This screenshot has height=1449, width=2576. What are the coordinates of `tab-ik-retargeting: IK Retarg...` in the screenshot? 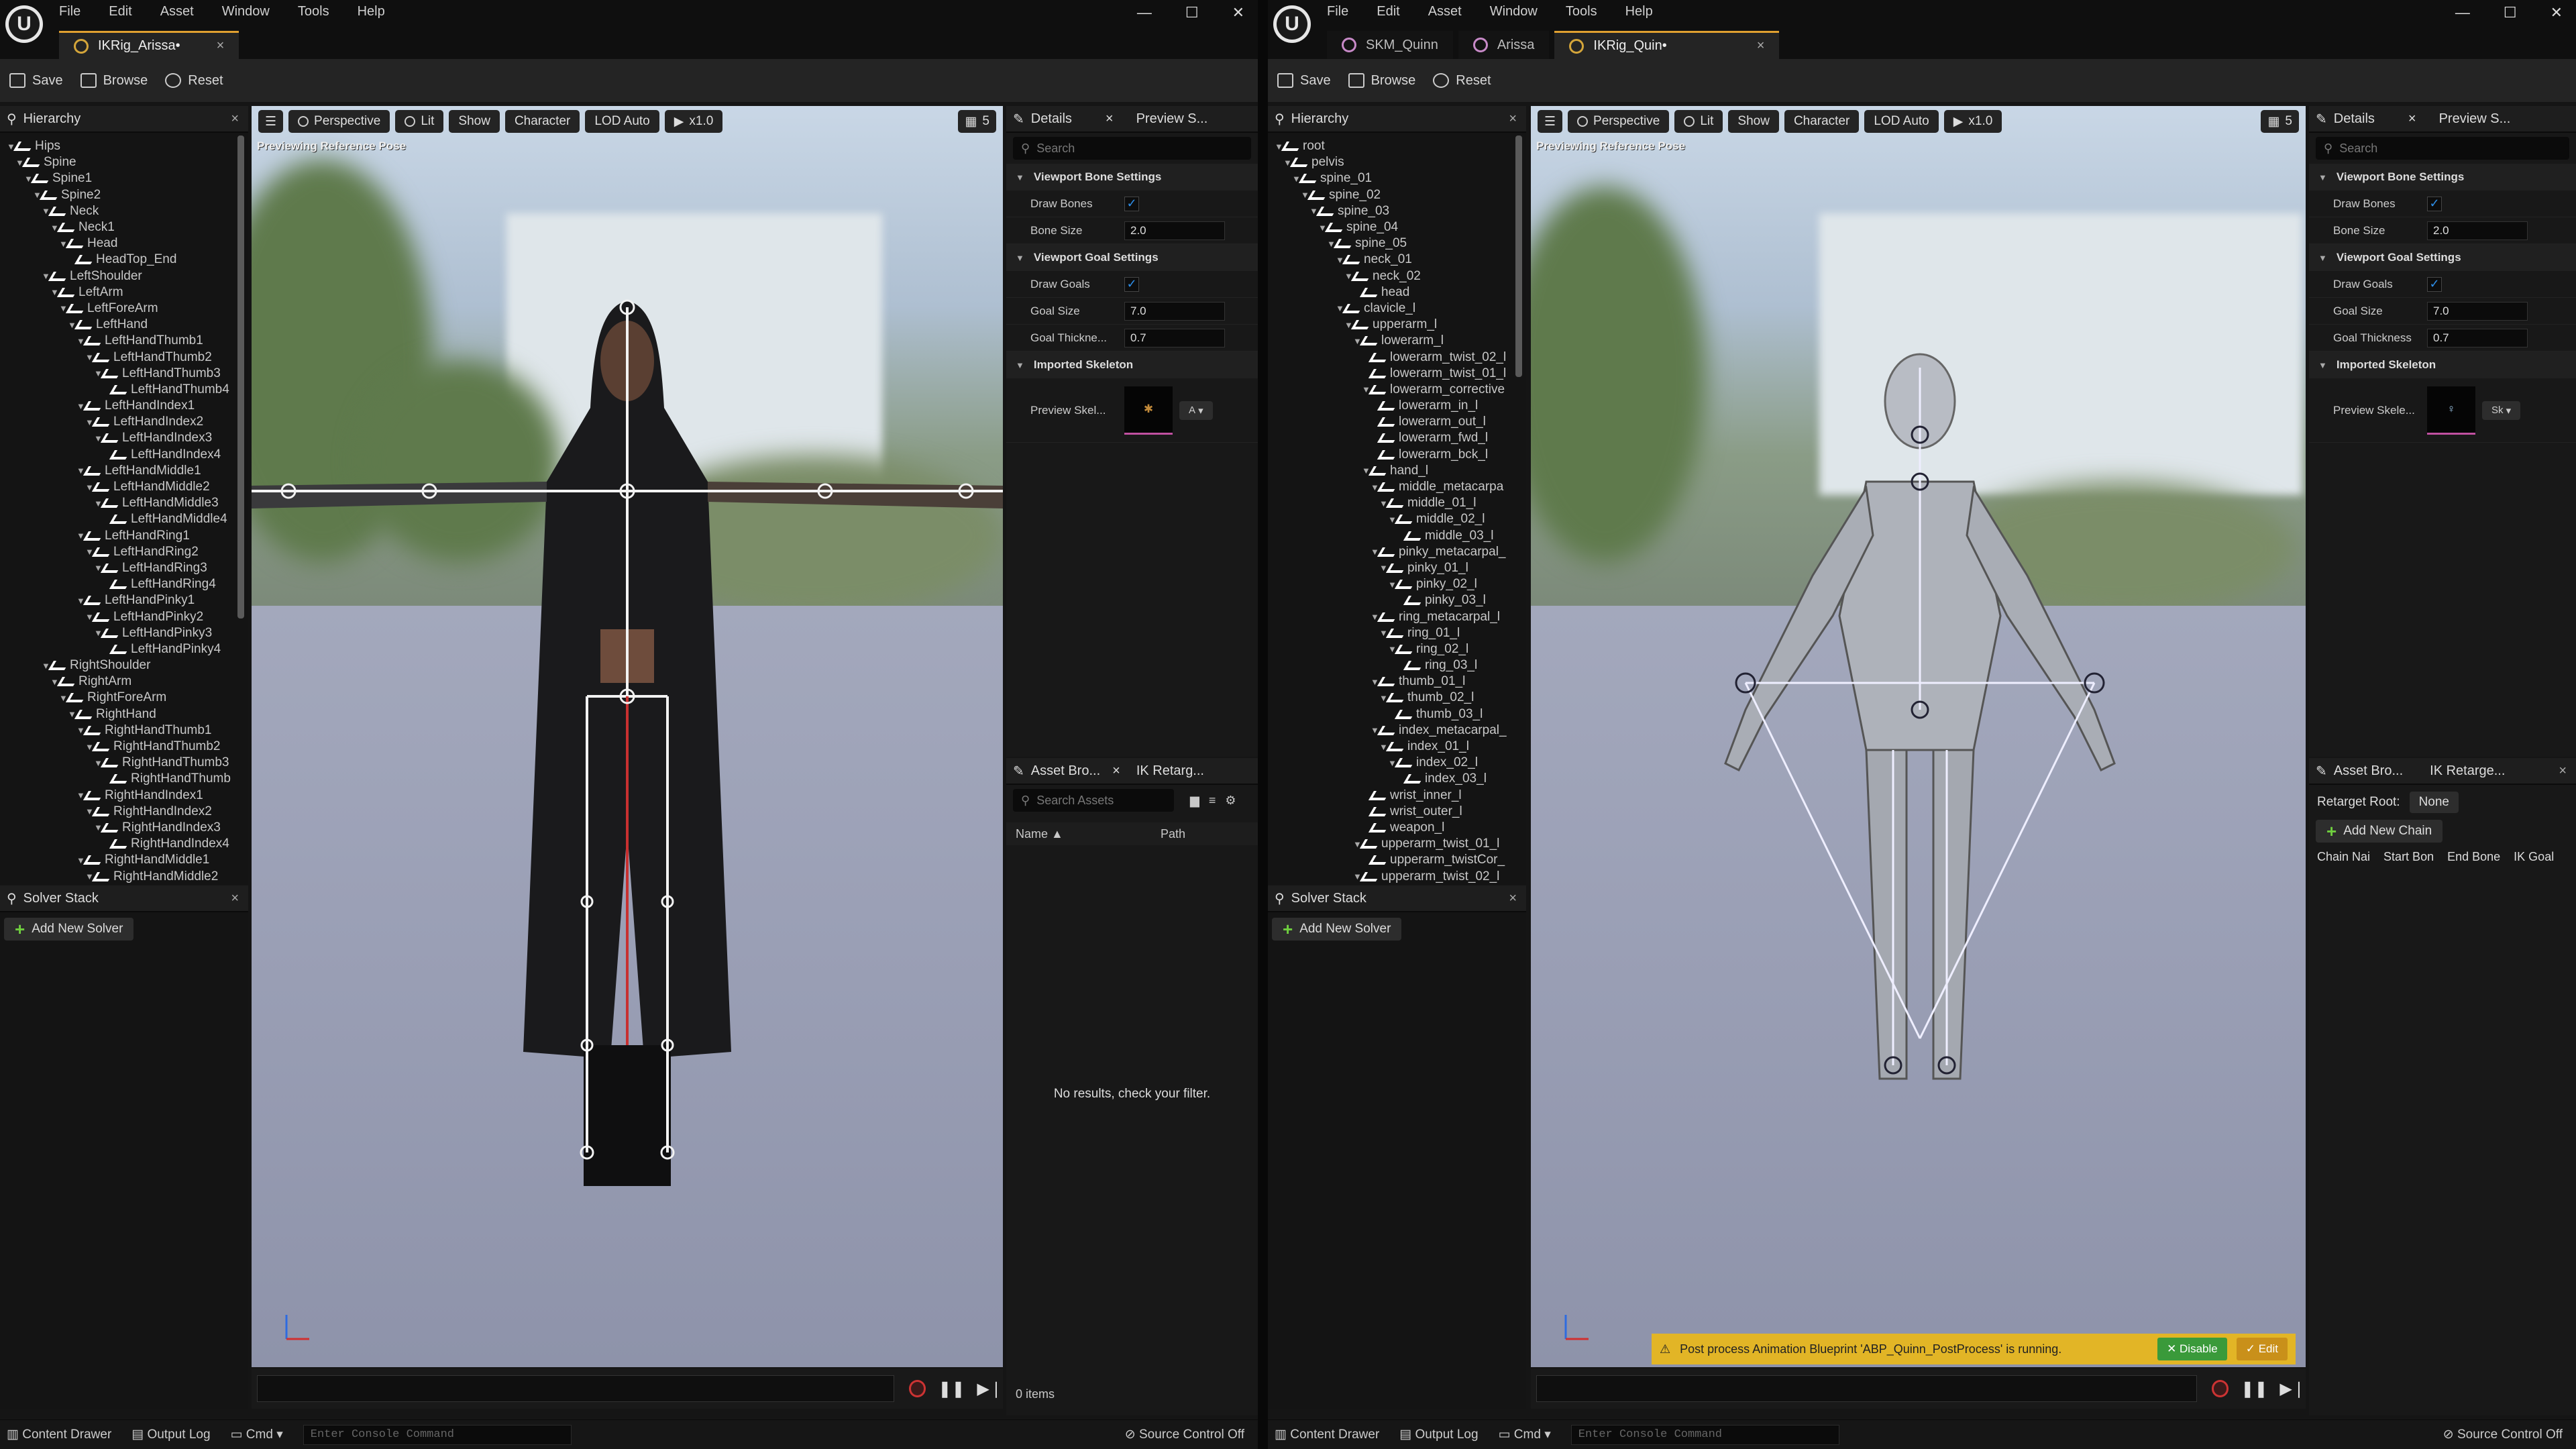 It's located at (1170, 771).